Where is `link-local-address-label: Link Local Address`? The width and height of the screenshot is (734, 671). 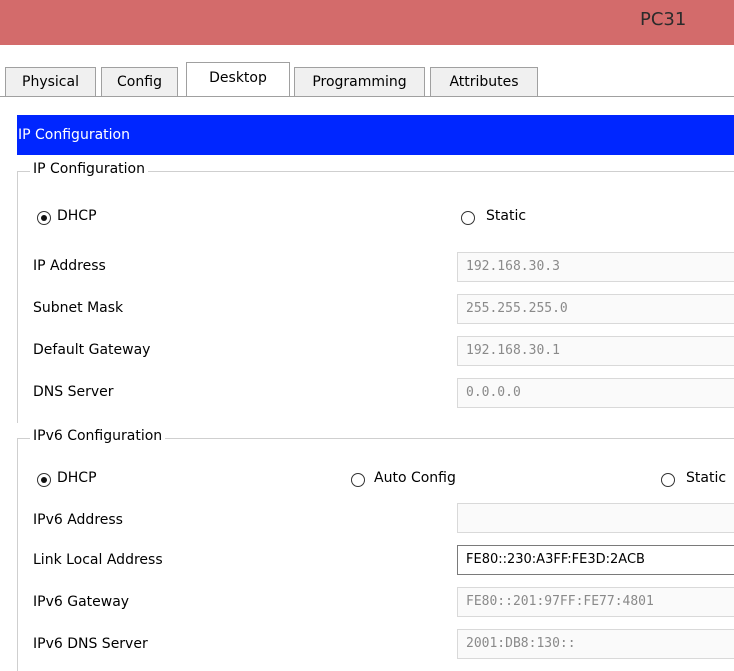 link-local-address-label: Link Local Address is located at coordinates (98, 560).